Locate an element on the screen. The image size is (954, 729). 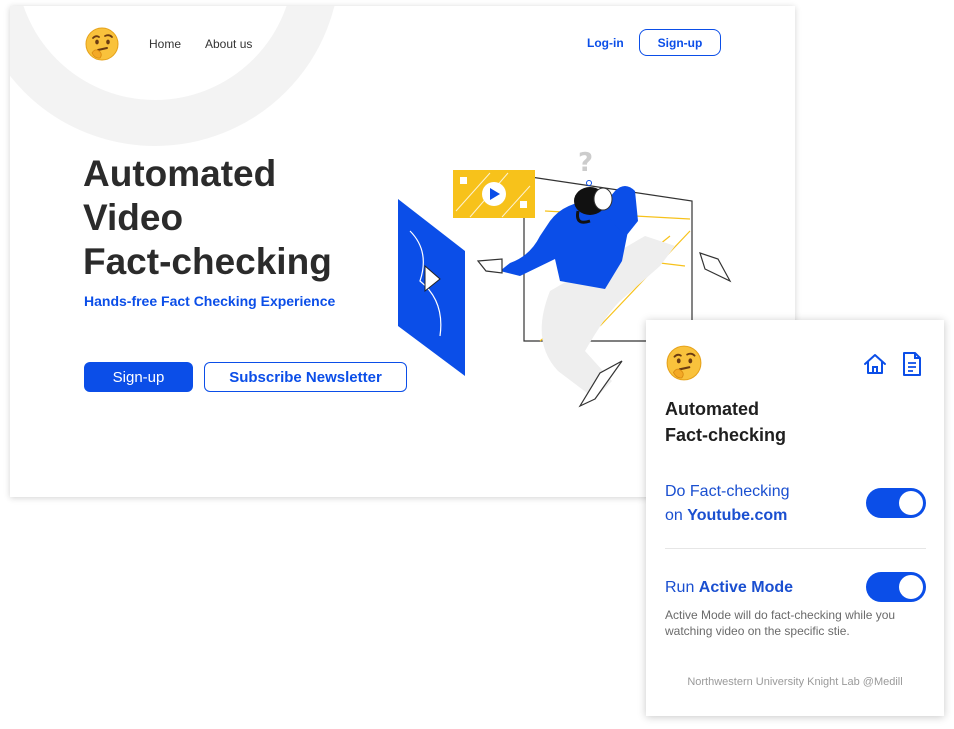
popup-title-line: Automated is located at coordinates (712, 409).